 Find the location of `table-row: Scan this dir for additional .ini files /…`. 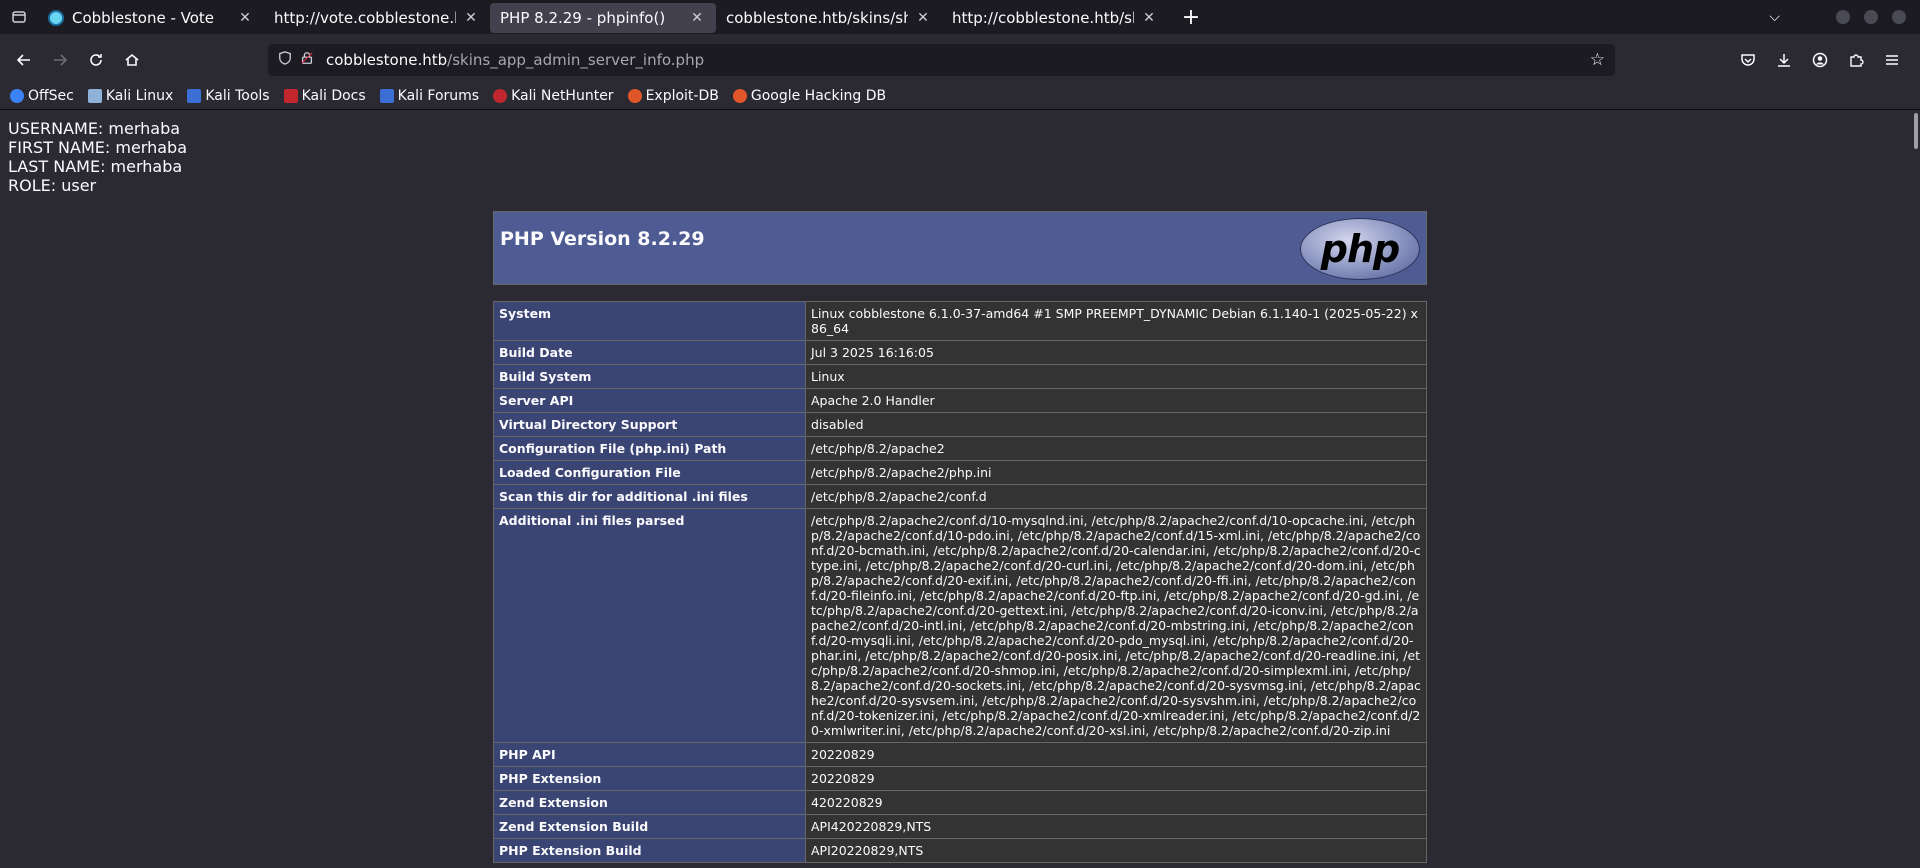

table-row: Scan this dir for additional .ini files /… is located at coordinates (960, 496).